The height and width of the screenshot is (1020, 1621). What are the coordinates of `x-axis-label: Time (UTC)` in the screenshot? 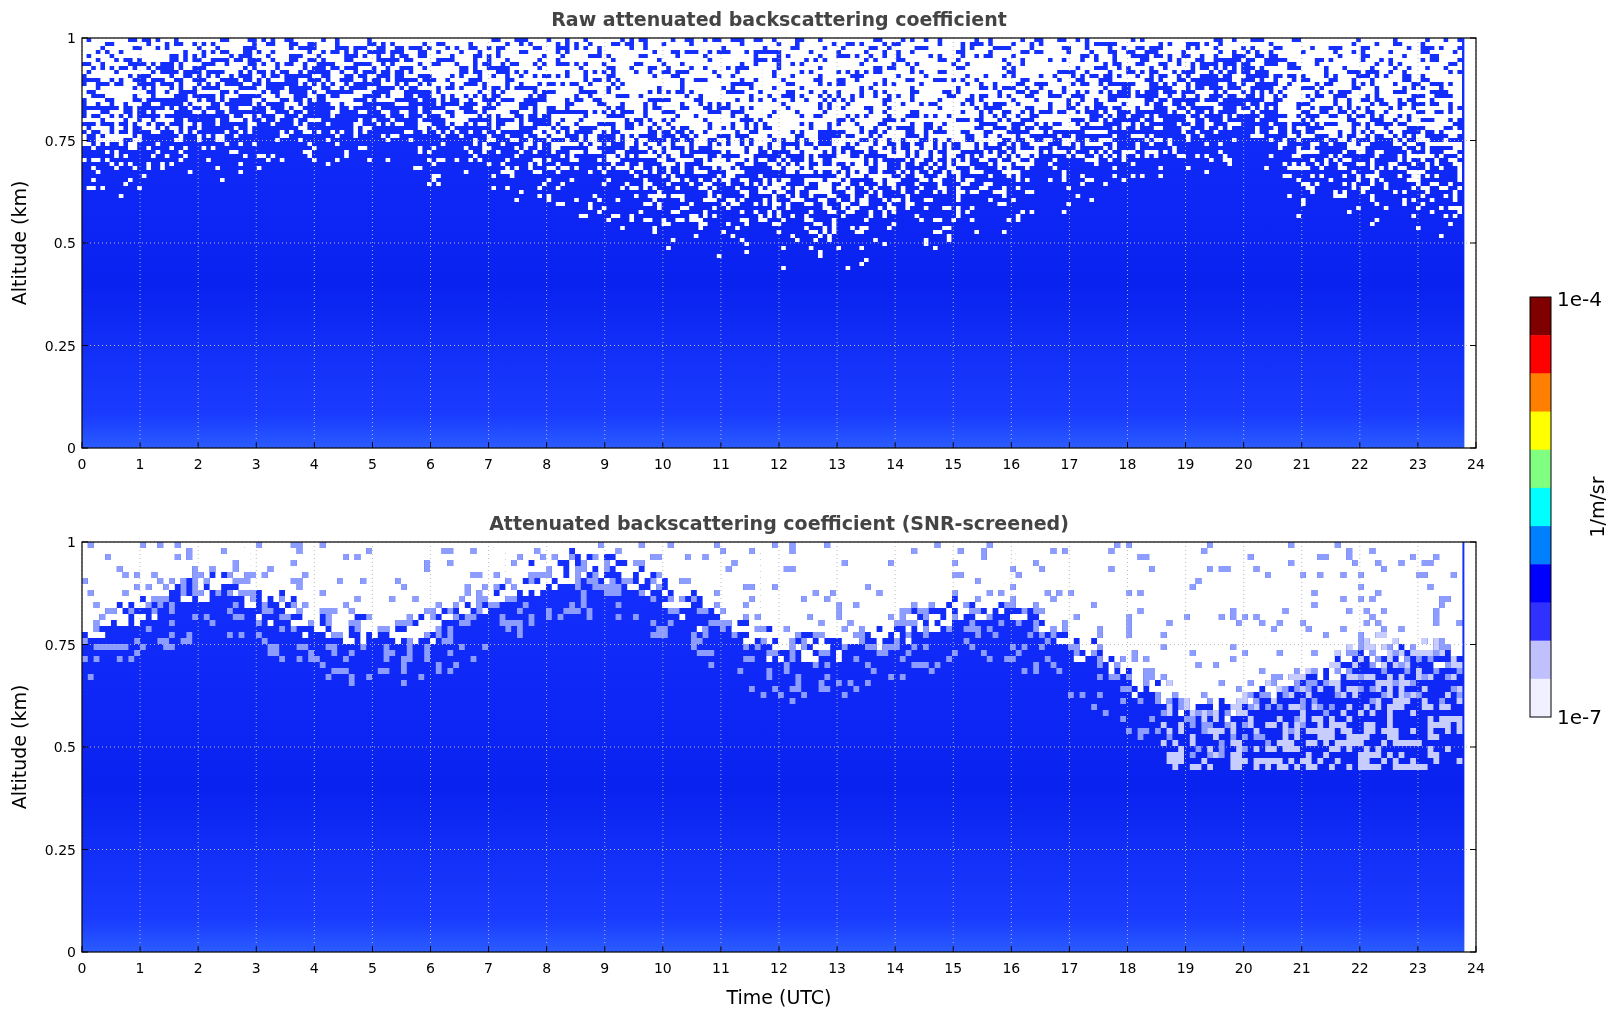 It's located at (779, 997).